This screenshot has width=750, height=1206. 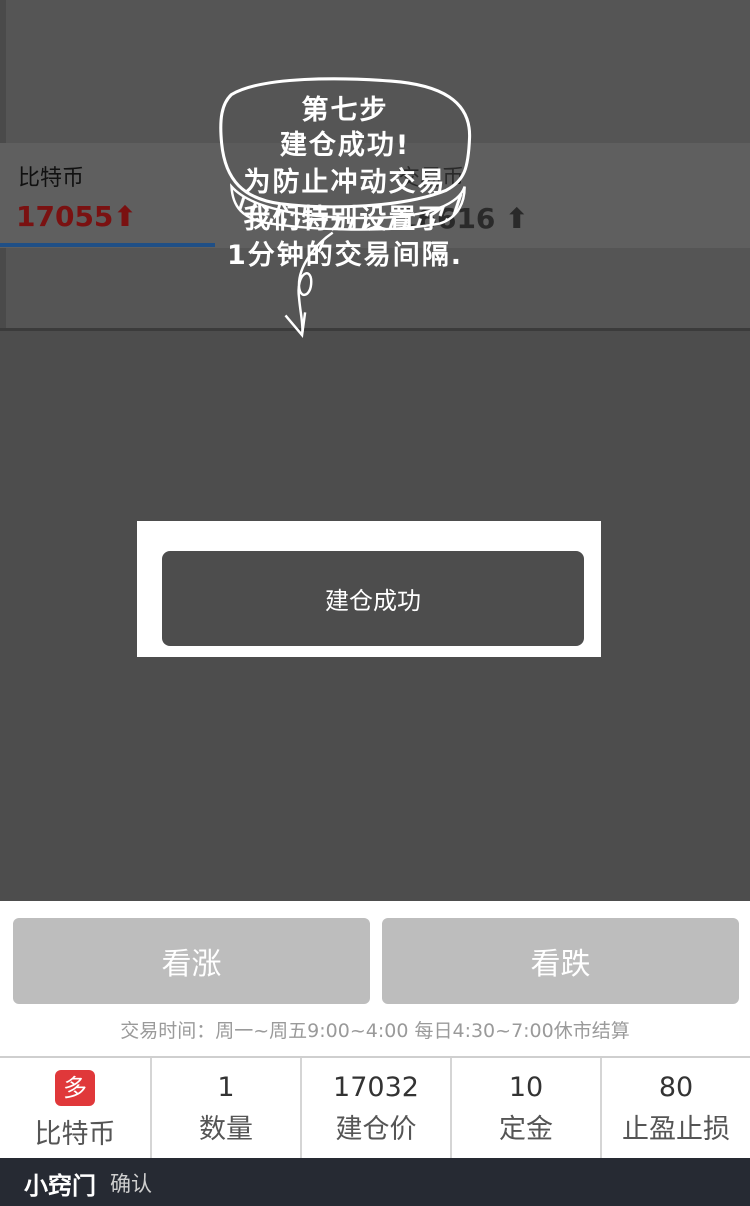 I want to click on callout-line-5: 1分钟的交易间隔., so click(x=345, y=255).